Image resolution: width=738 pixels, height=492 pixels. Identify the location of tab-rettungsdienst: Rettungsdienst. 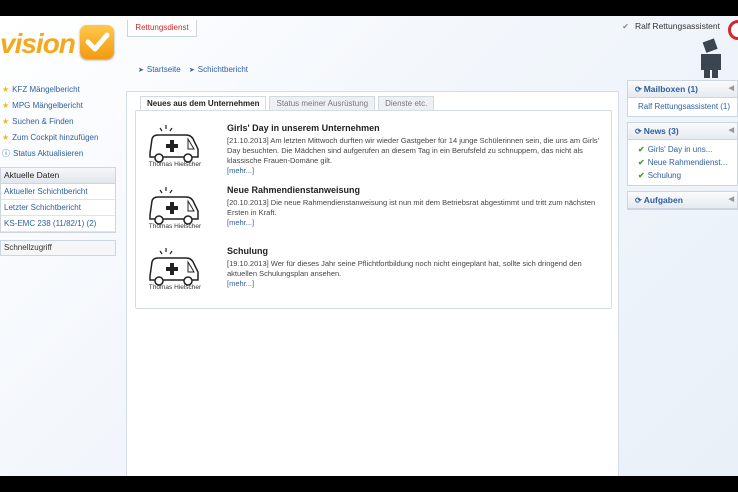
(162, 28).